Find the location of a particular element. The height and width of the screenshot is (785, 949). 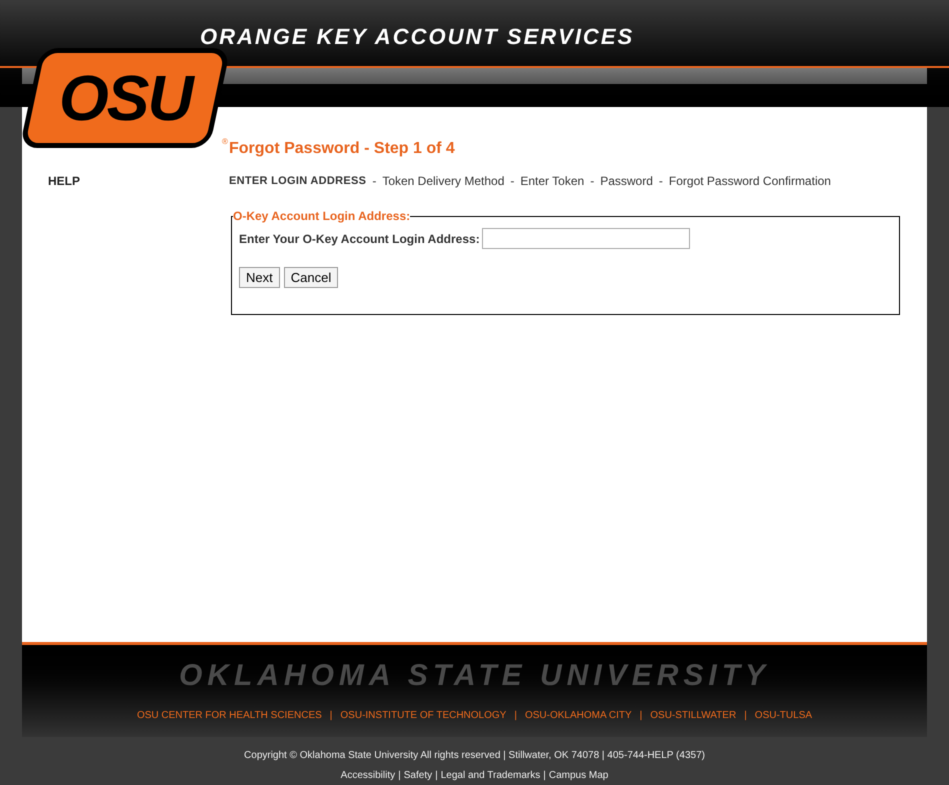

login-address-input is located at coordinates (586, 238).